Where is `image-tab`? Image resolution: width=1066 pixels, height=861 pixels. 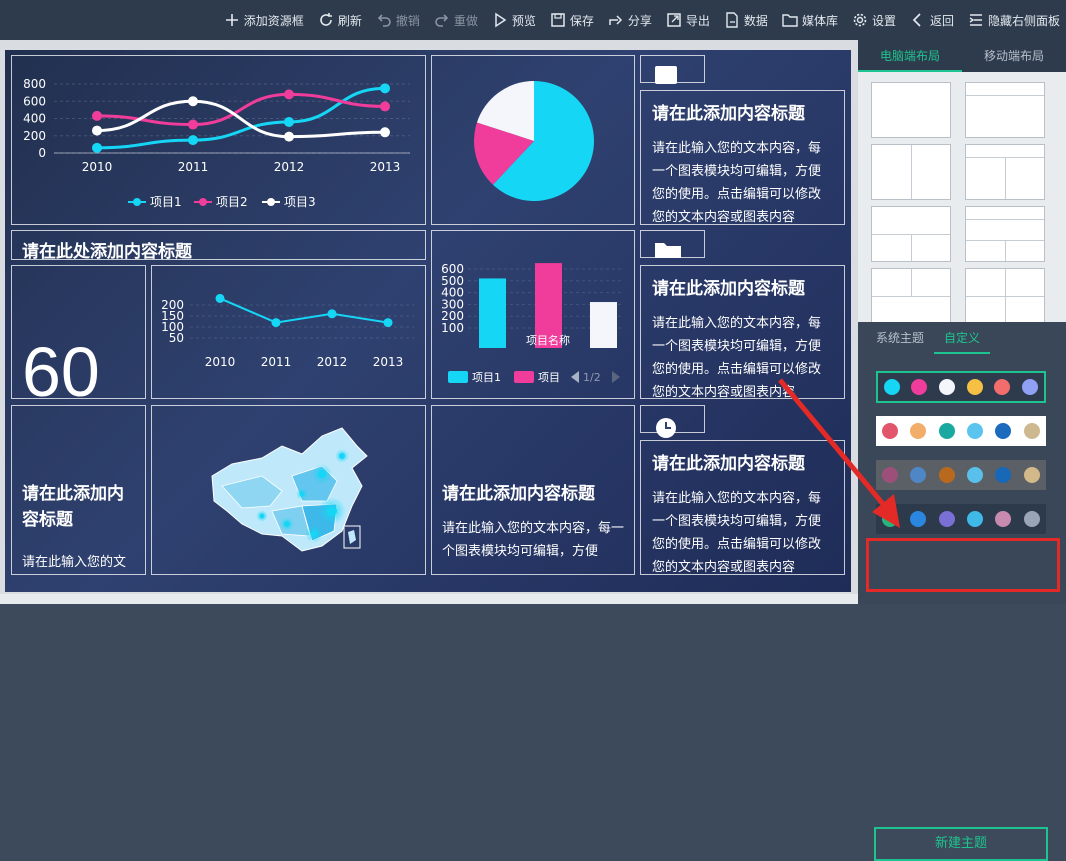 image-tab is located at coordinates (672, 69).